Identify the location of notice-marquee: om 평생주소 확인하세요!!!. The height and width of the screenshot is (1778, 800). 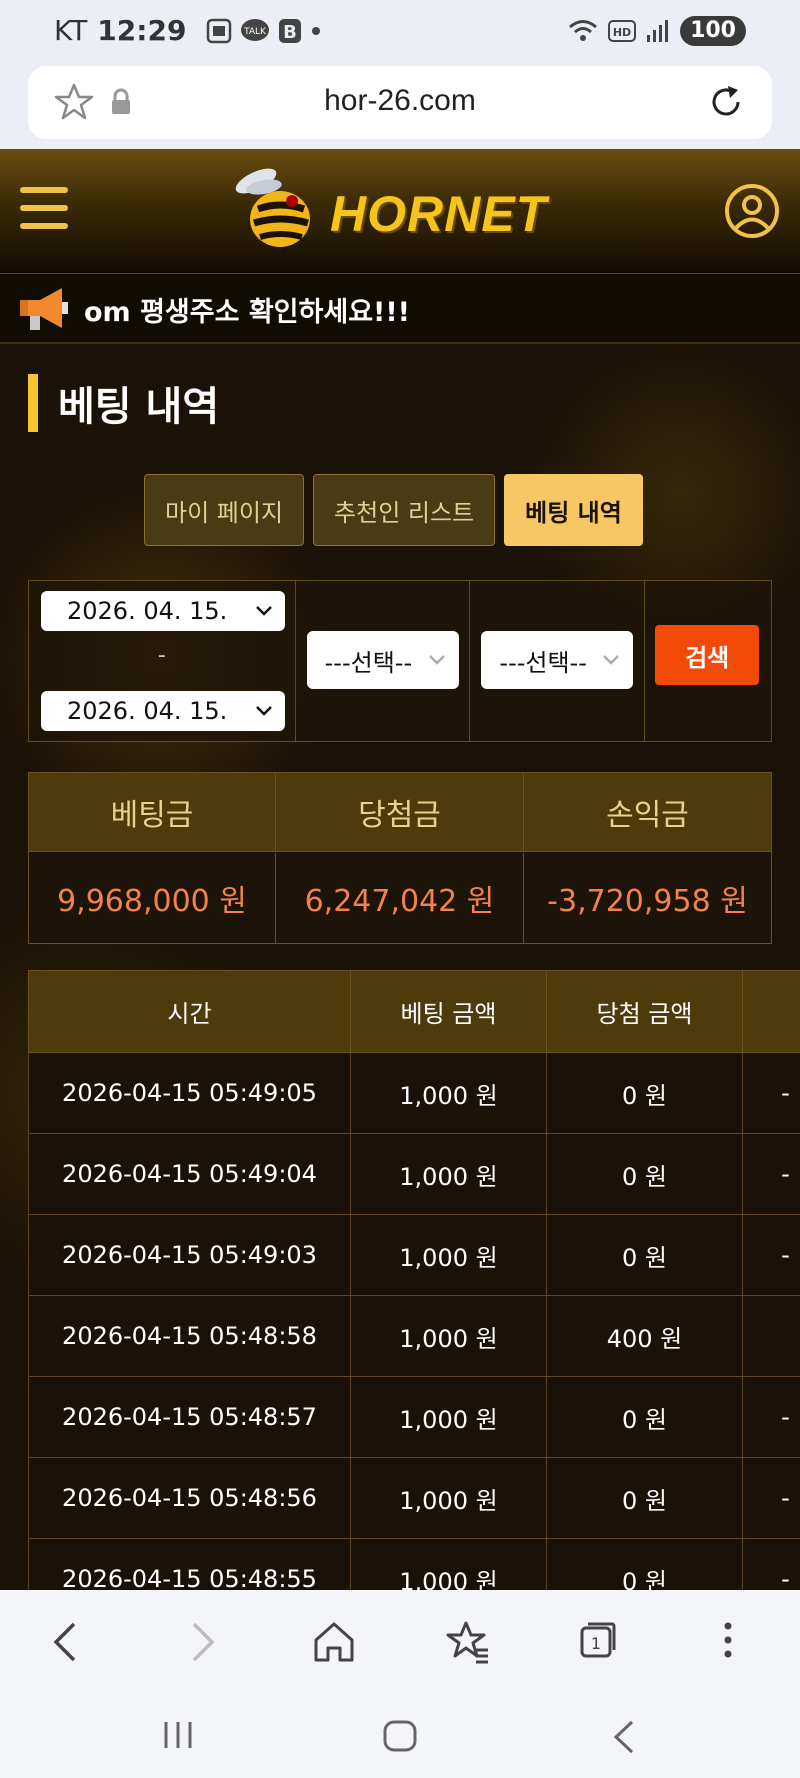
(400, 309).